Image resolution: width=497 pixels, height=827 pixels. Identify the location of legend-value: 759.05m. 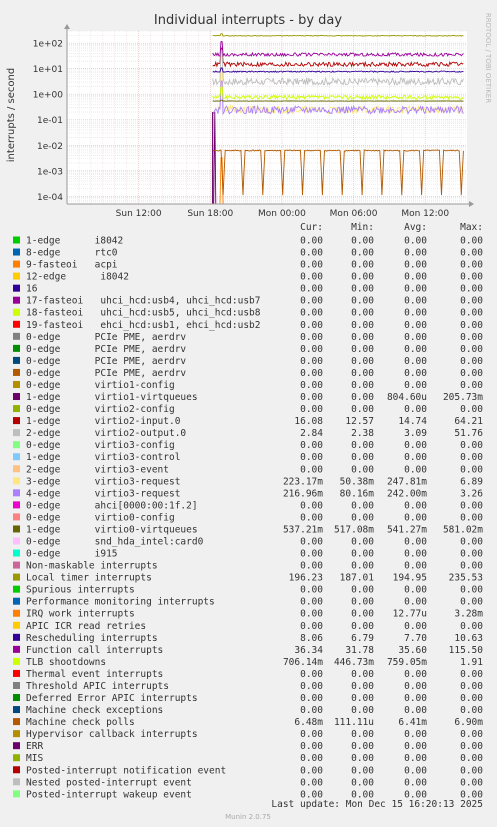
(407, 662).